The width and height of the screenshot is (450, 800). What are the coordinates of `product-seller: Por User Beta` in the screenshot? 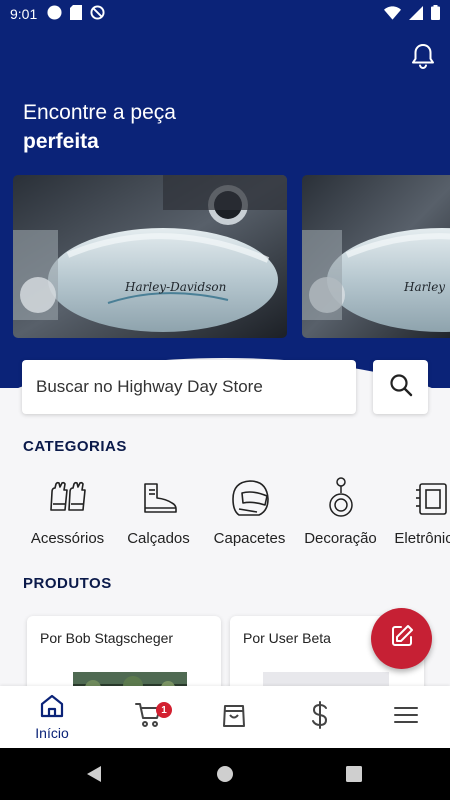 It's located at (287, 638).